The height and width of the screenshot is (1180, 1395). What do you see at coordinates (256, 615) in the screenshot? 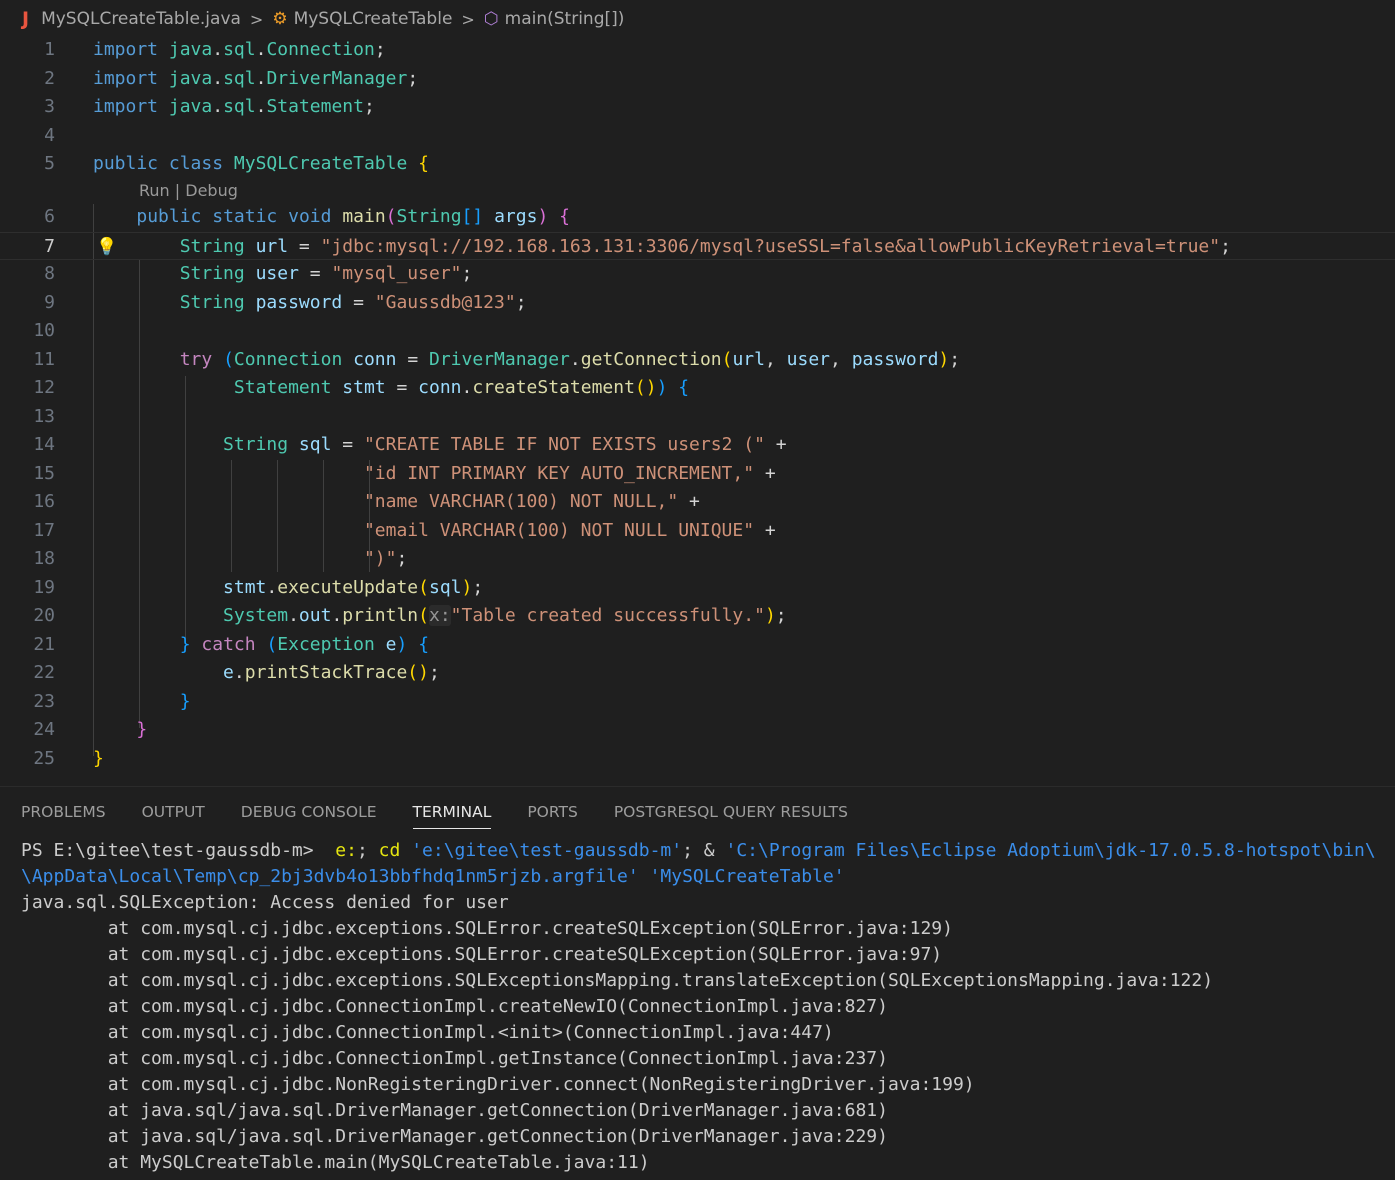
I see `code-token: System` at bounding box center [256, 615].